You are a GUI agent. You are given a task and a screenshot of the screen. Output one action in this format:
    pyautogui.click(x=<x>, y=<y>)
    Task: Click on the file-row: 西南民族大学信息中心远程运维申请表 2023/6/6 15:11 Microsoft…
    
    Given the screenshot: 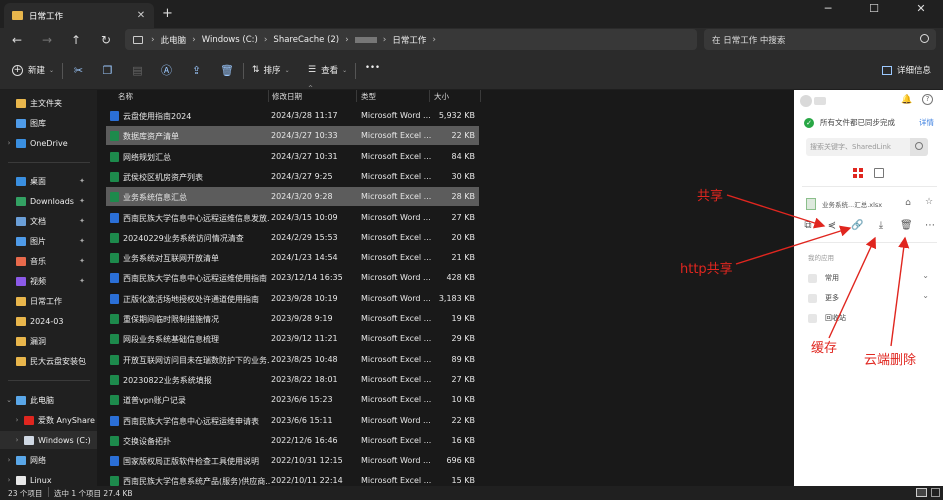 What is the action you would take?
    pyautogui.click(x=292, y=420)
    